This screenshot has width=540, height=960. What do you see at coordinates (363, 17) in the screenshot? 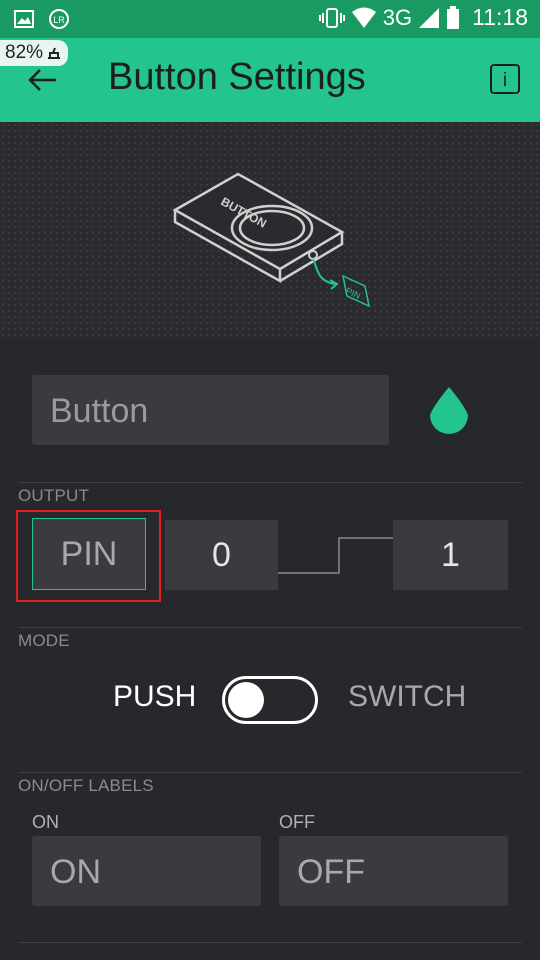
I see `wifi-icon` at bounding box center [363, 17].